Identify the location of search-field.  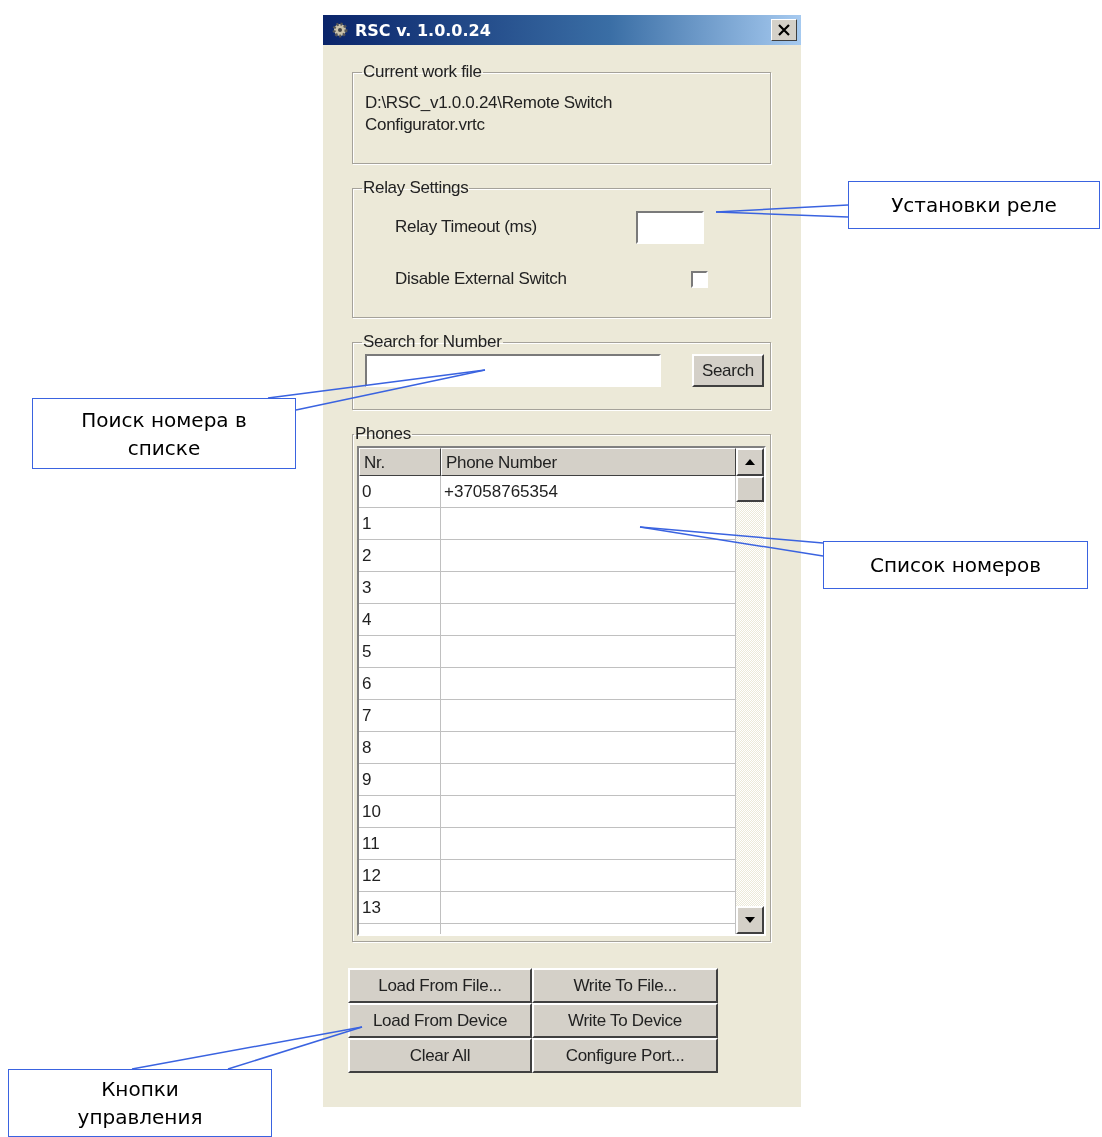
(513, 370).